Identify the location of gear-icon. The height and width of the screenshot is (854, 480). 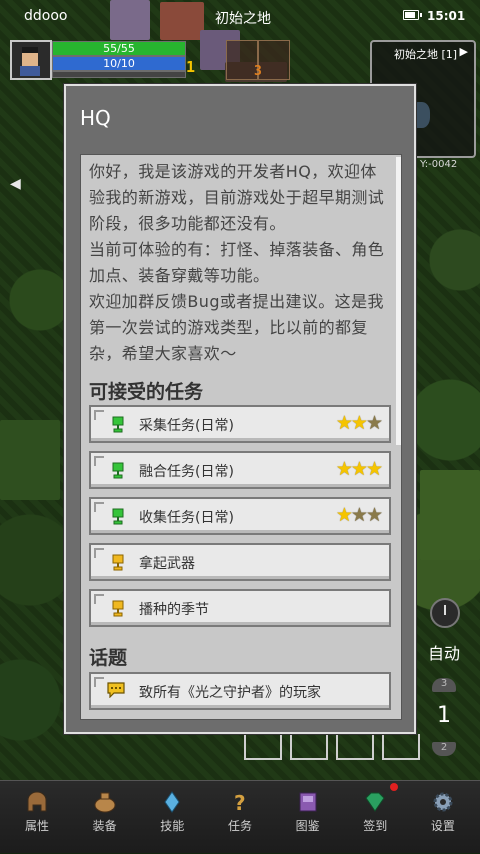
(443, 802).